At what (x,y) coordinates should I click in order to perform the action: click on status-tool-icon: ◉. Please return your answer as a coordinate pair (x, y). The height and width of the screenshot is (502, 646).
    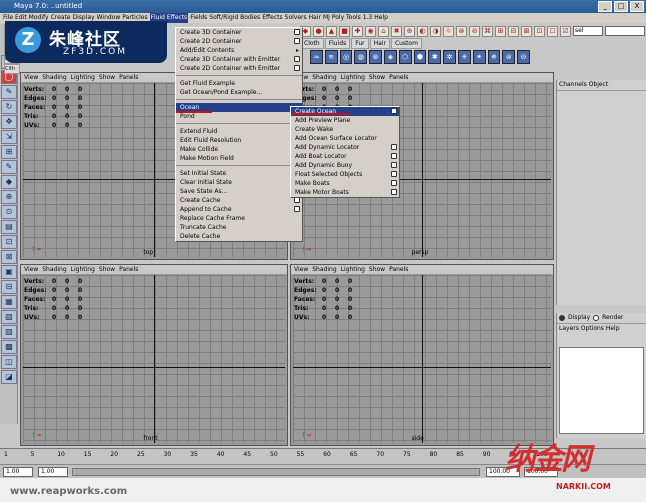
    Looking at the image, I should click on (370, 31).